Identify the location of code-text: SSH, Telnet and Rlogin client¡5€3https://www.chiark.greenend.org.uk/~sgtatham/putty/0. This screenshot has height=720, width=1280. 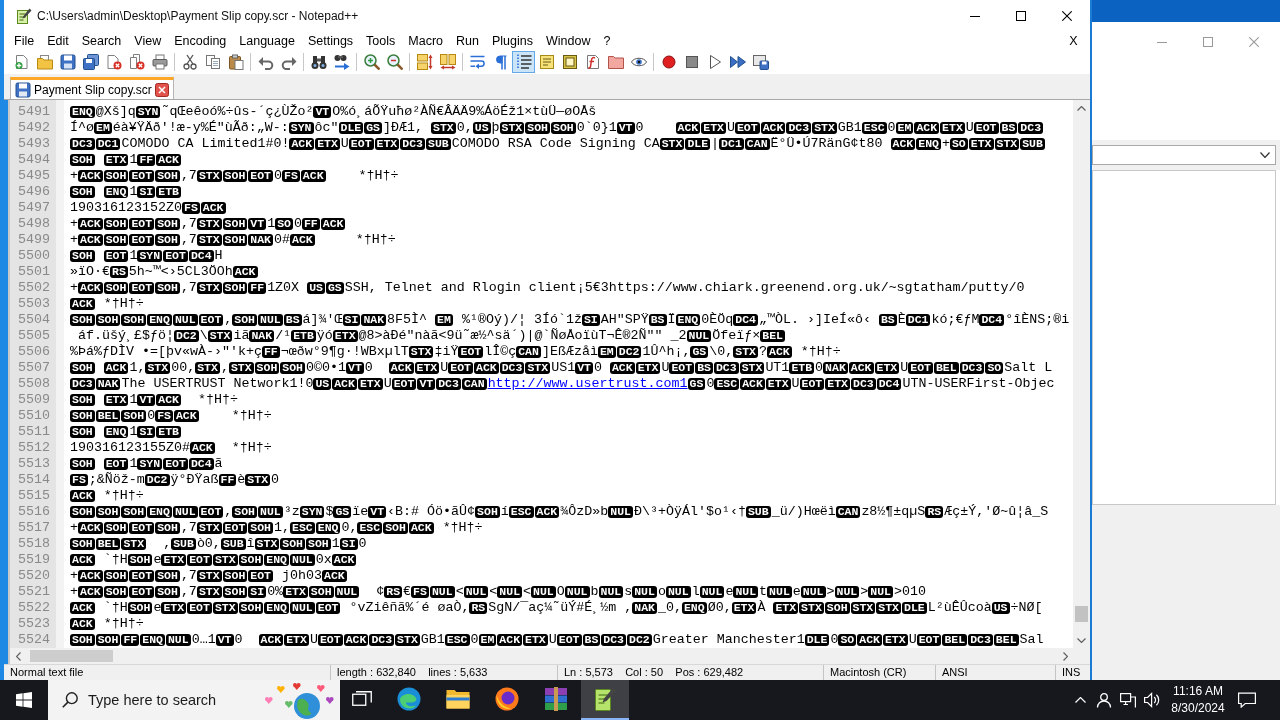
(684, 288).